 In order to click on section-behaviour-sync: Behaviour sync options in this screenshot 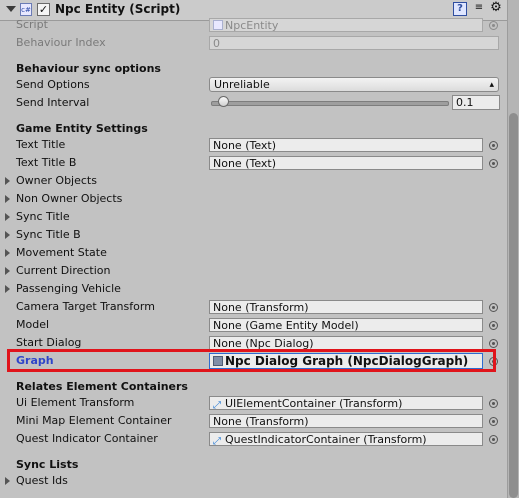, I will do `click(88, 68)`.